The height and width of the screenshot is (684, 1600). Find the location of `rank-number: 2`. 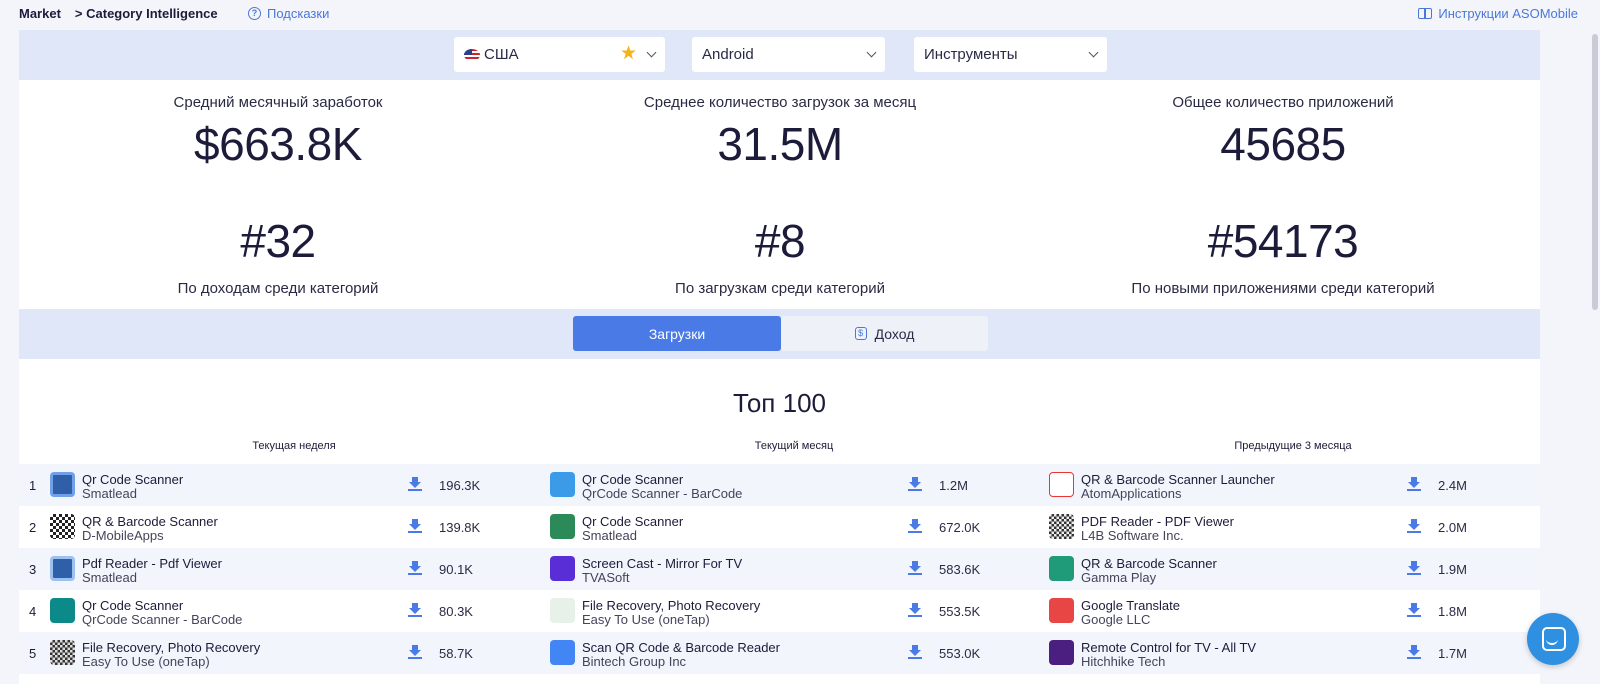

rank-number: 2 is located at coordinates (33, 527).